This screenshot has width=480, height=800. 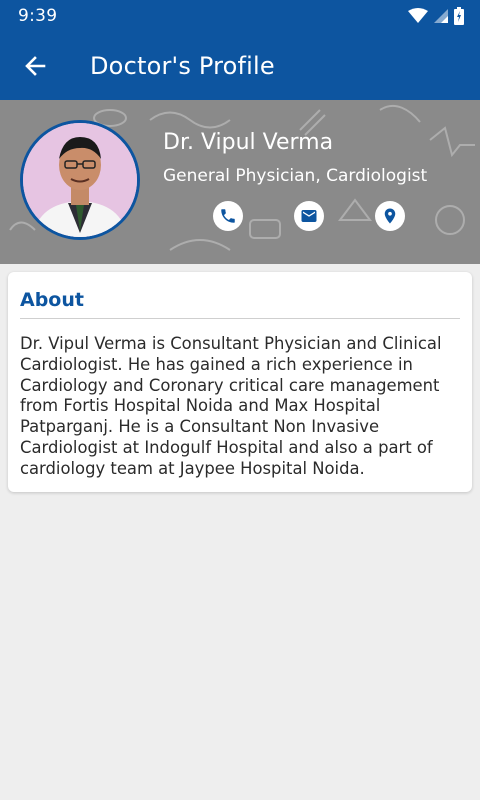 I want to click on email-icon, so click(x=309, y=216).